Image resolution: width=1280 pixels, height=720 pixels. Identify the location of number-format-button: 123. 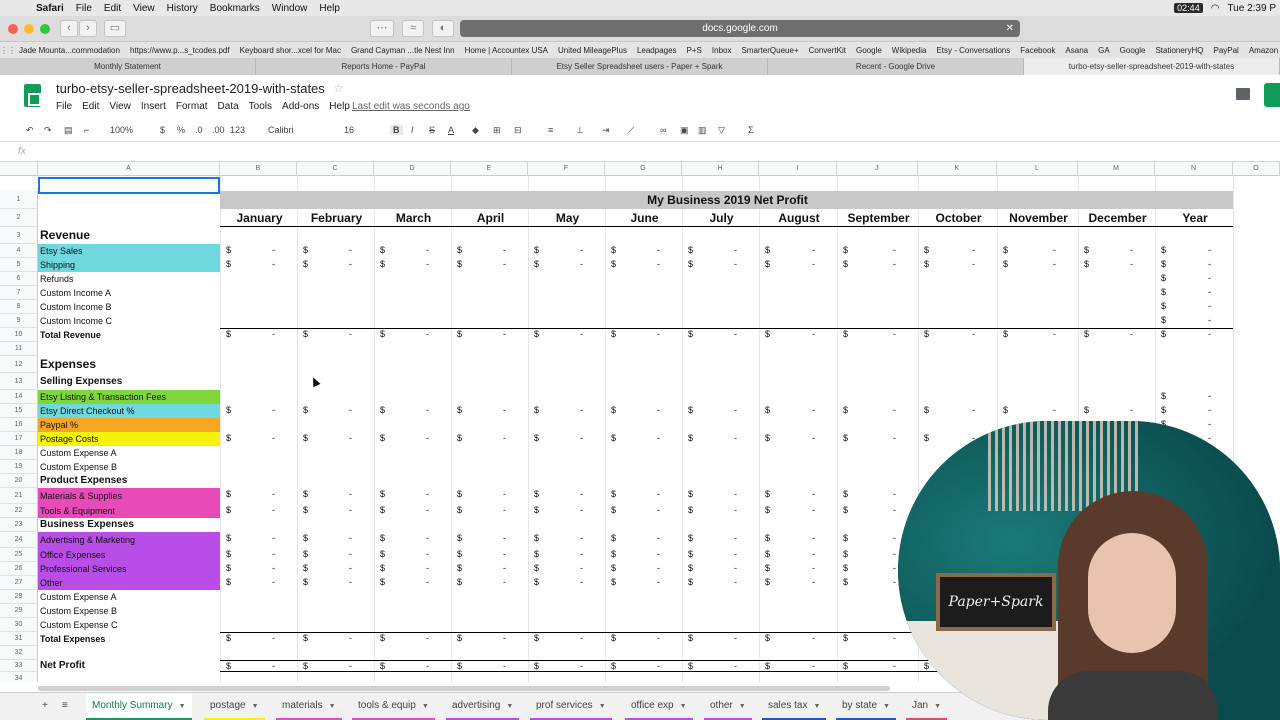
(237, 130).